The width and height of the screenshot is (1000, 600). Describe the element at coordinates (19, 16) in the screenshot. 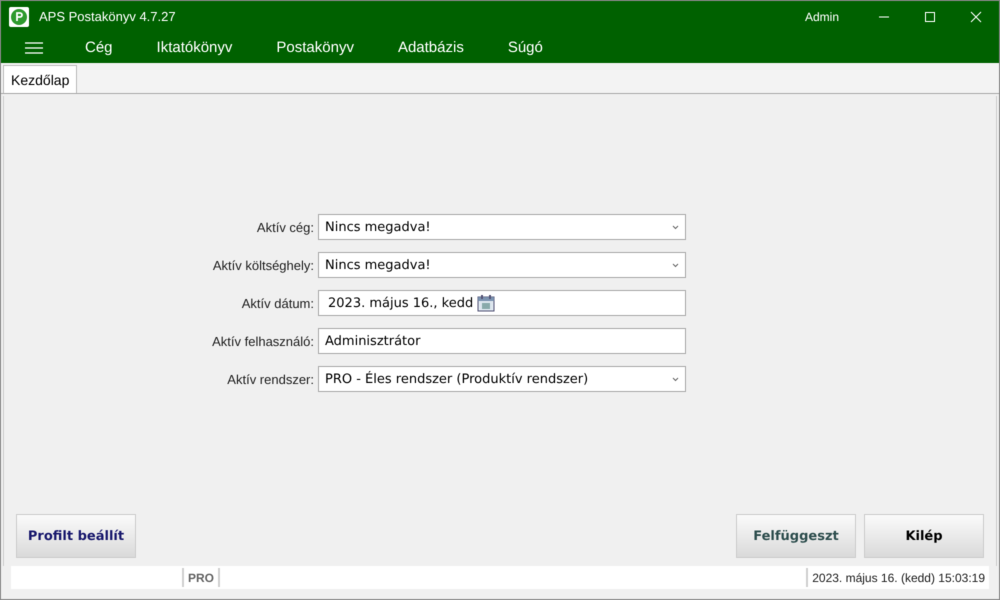

I see `app-logo-icon` at that location.